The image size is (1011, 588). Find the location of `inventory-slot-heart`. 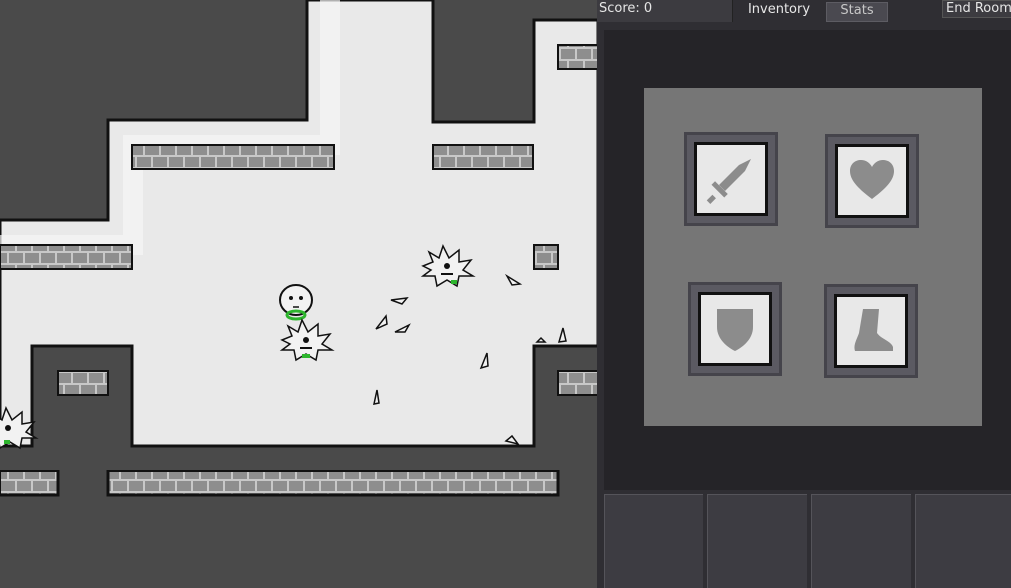

inventory-slot-heart is located at coordinates (872, 181).